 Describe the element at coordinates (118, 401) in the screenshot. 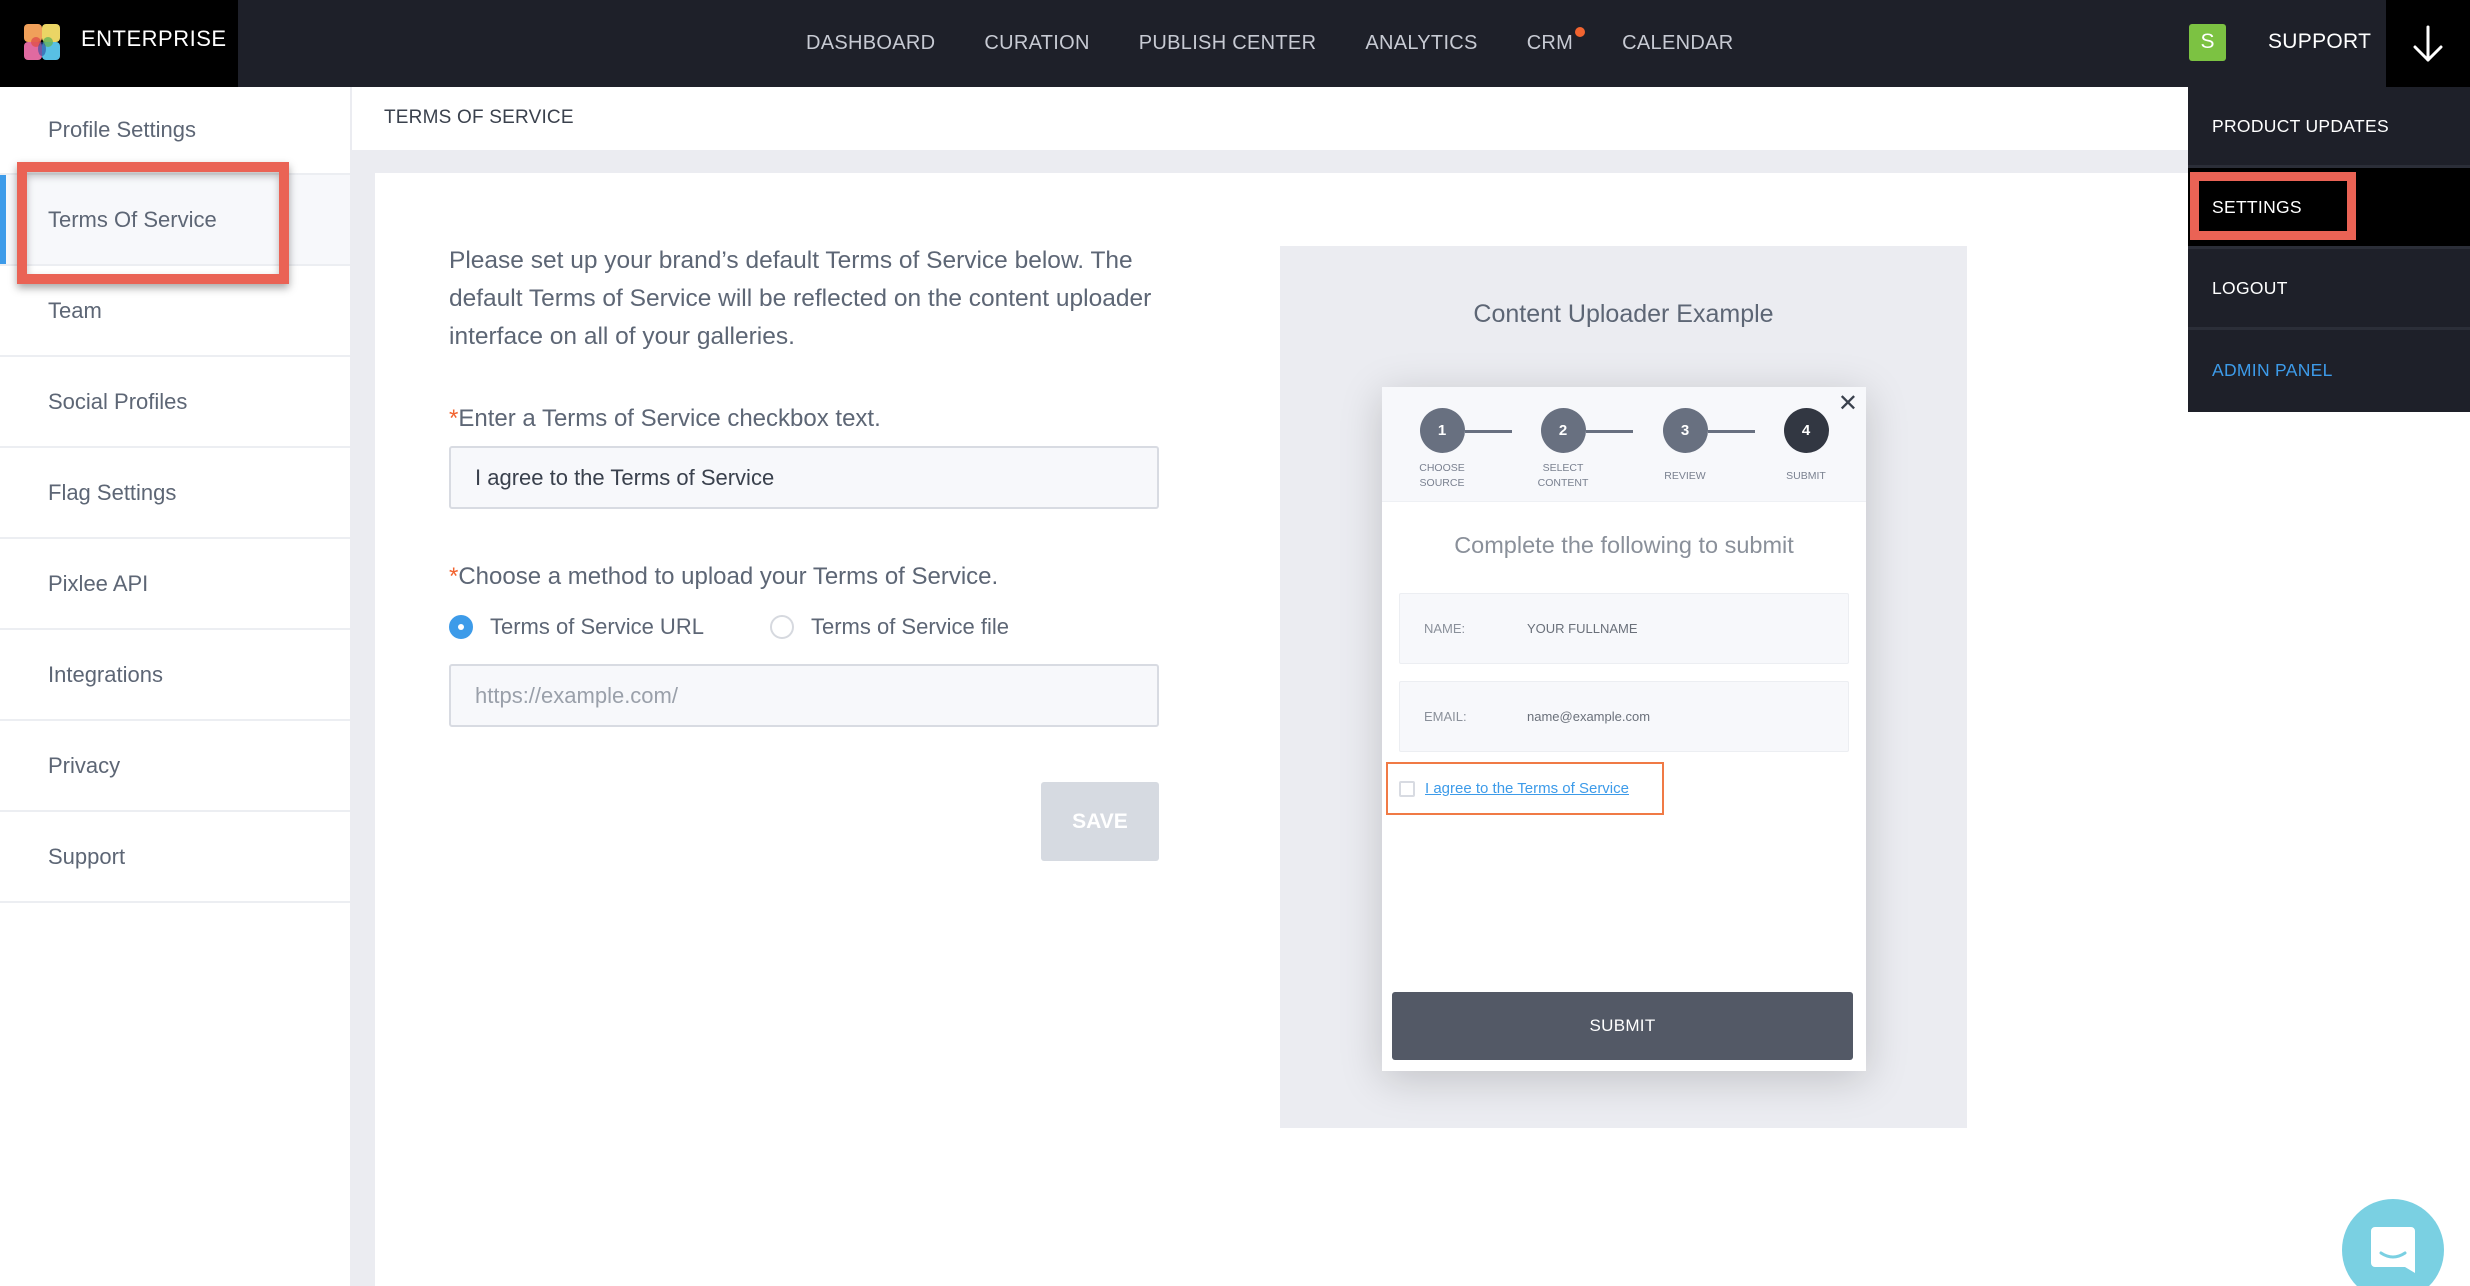

I see `sidebar-item-label: Social Profiles` at that location.